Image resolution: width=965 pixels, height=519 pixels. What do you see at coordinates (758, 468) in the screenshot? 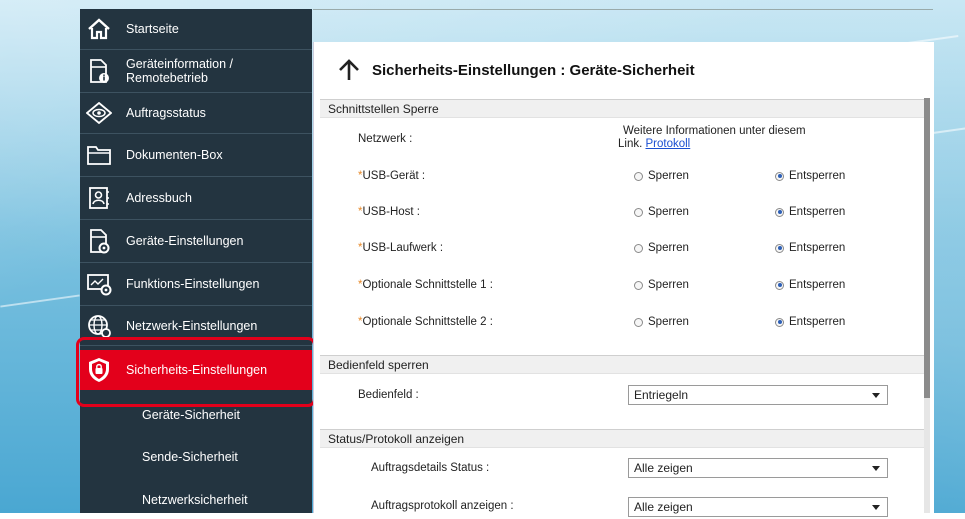
I see `job-details-status-select: Alle zeigen` at bounding box center [758, 468].